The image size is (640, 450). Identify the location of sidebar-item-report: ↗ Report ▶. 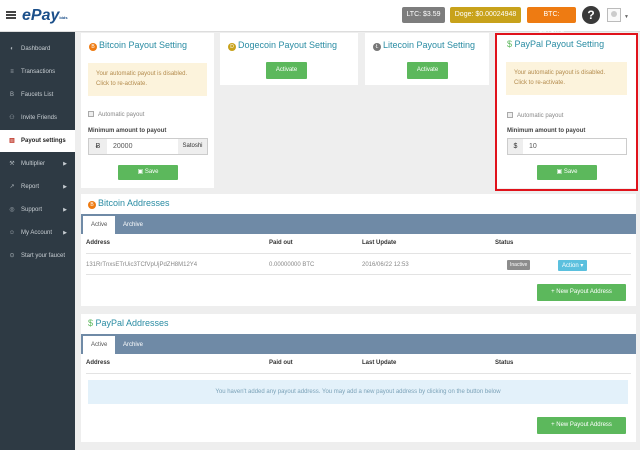
(37, 187).